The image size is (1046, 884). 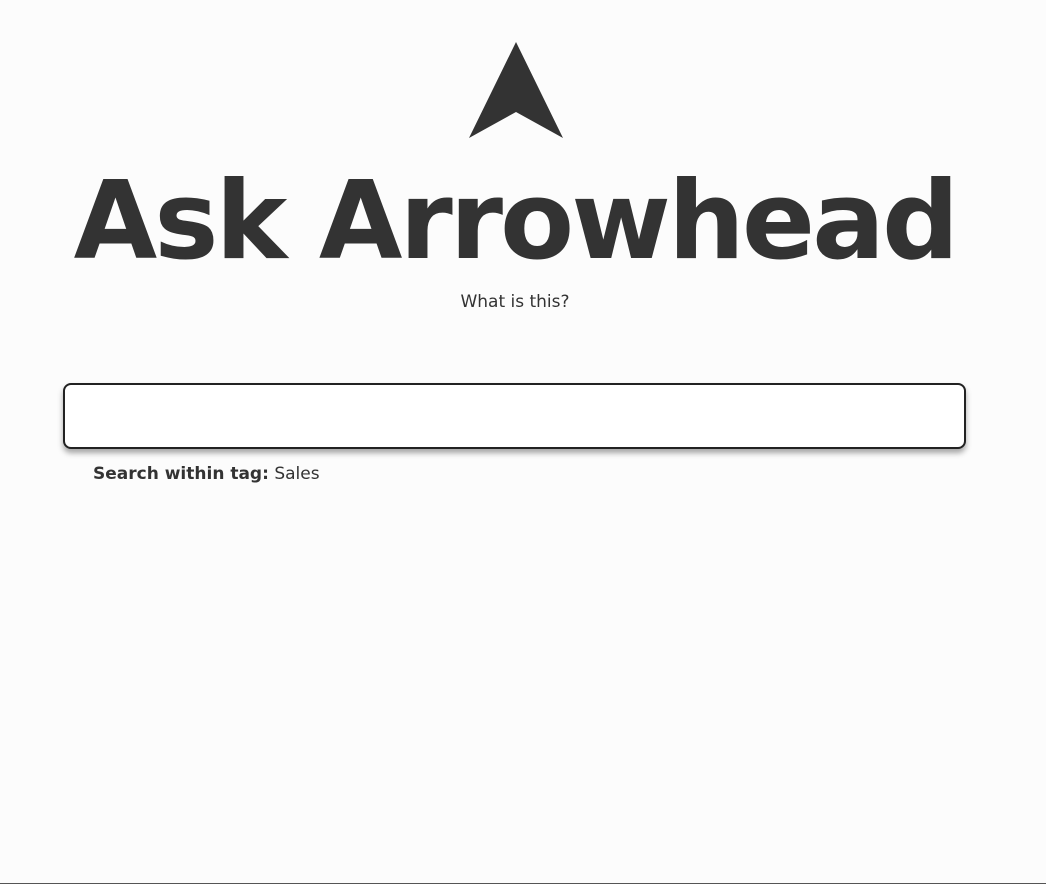 What do you see at coordinates (516, 90) in the screenshot?
I see `arrowhead-icon` at bounding box center [516, 90].